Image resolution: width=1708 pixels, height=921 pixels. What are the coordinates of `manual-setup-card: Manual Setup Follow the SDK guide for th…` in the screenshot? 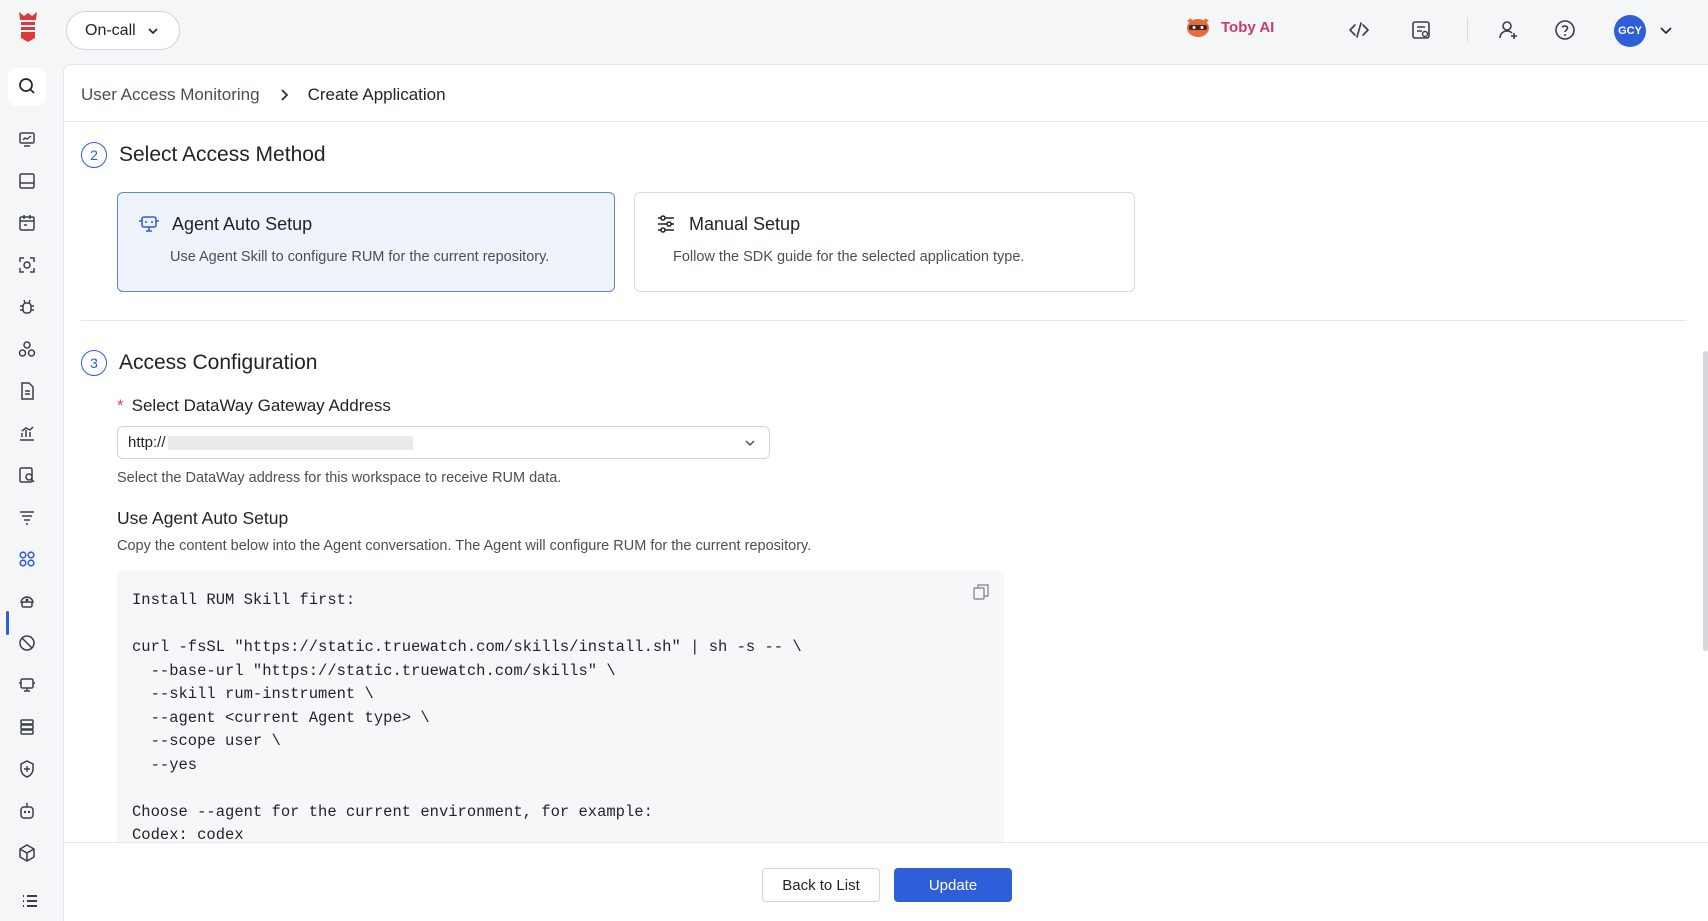 It's located at (884, 242).